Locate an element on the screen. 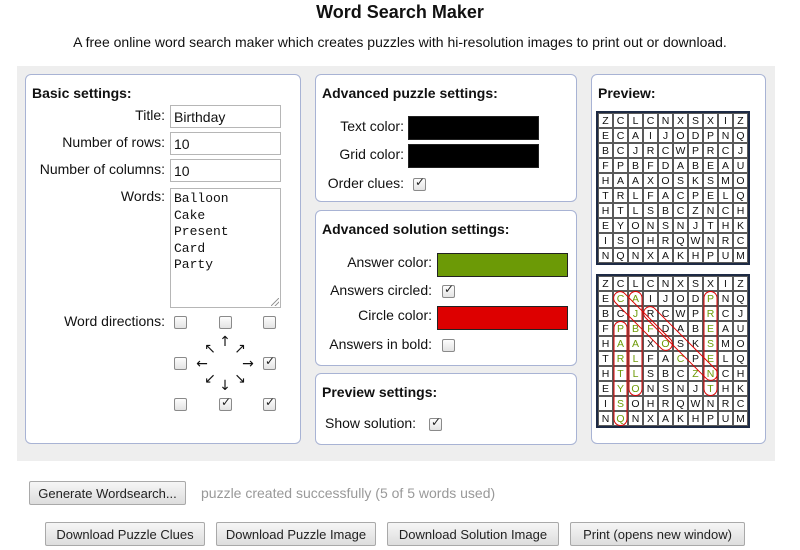 The height and width of the screenshot is (550, 800). solution-cell: E is located at coordinates (710, 328).